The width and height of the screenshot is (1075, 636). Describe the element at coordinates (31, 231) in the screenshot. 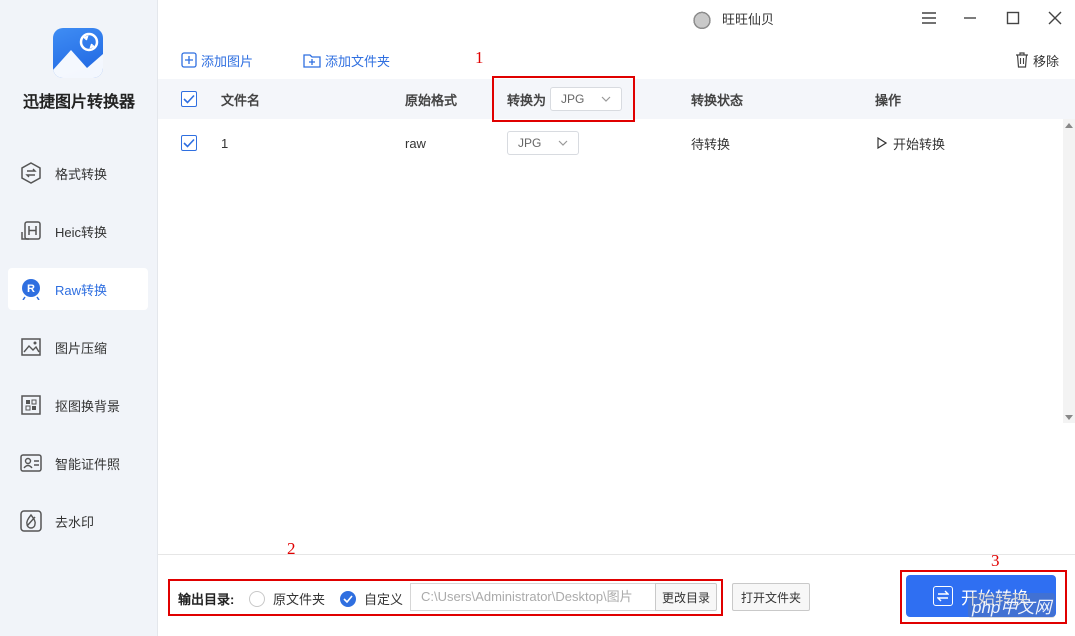

I see `heic-icon` at that location.